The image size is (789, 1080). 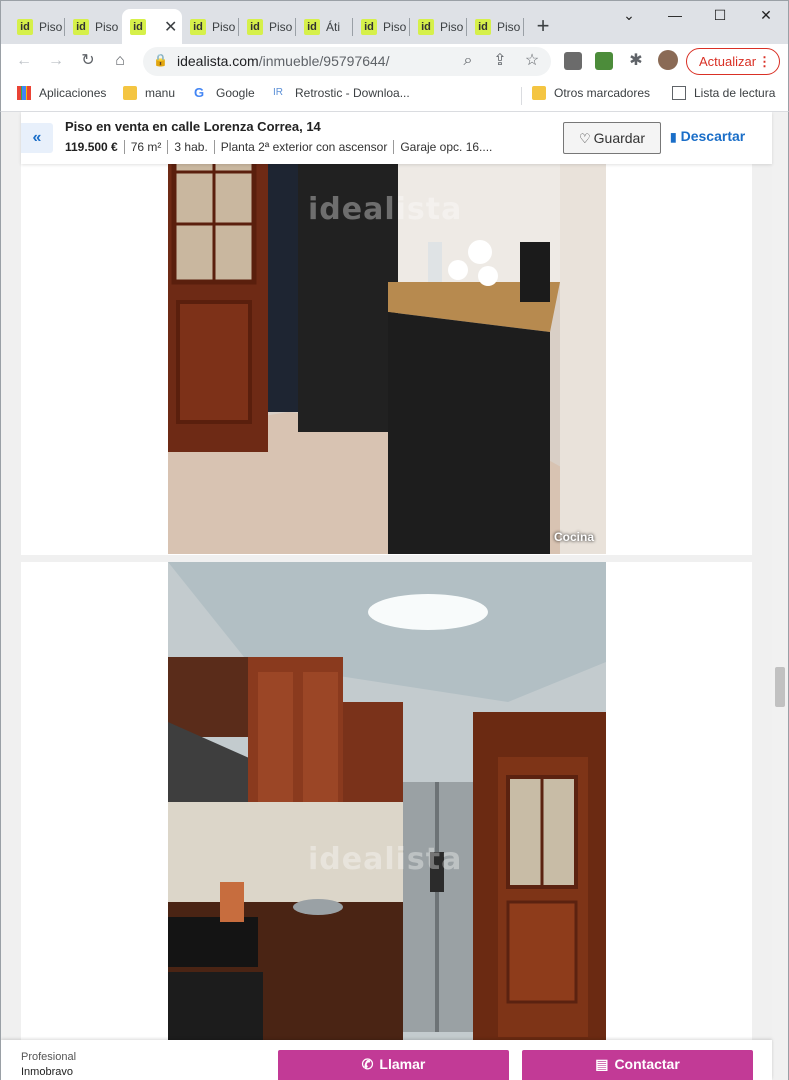 What do you see at coordinates (780, 596) in the screenshot?
I see `page-scrollbar` at bounding box center [780, 596].